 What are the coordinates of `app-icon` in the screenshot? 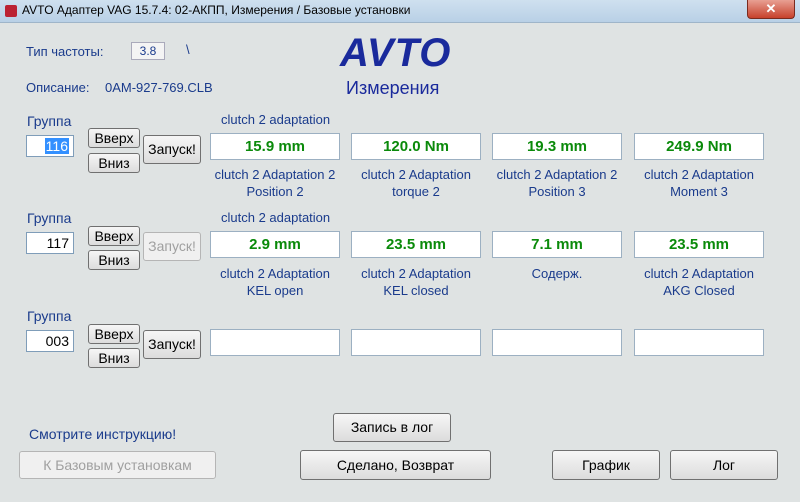 It's located at (11, 11).